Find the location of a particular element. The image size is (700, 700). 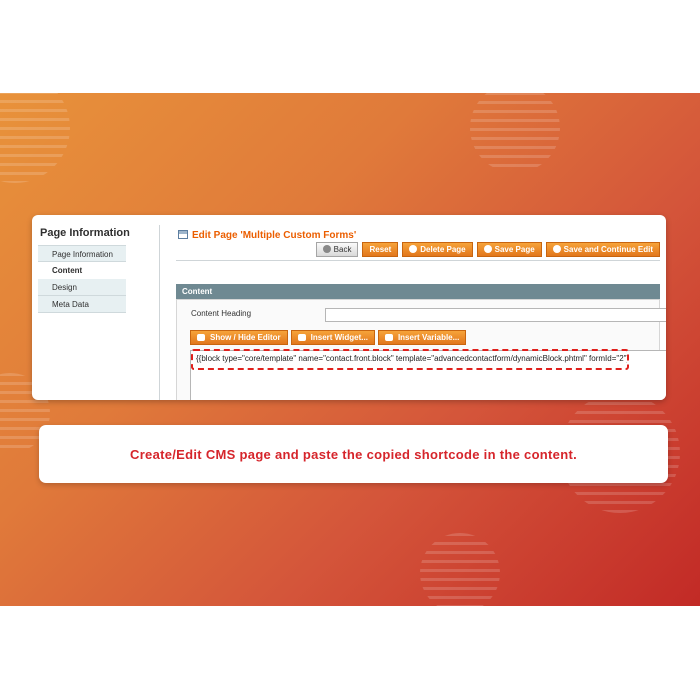

eye-icon is located at coordinates (201, 337).